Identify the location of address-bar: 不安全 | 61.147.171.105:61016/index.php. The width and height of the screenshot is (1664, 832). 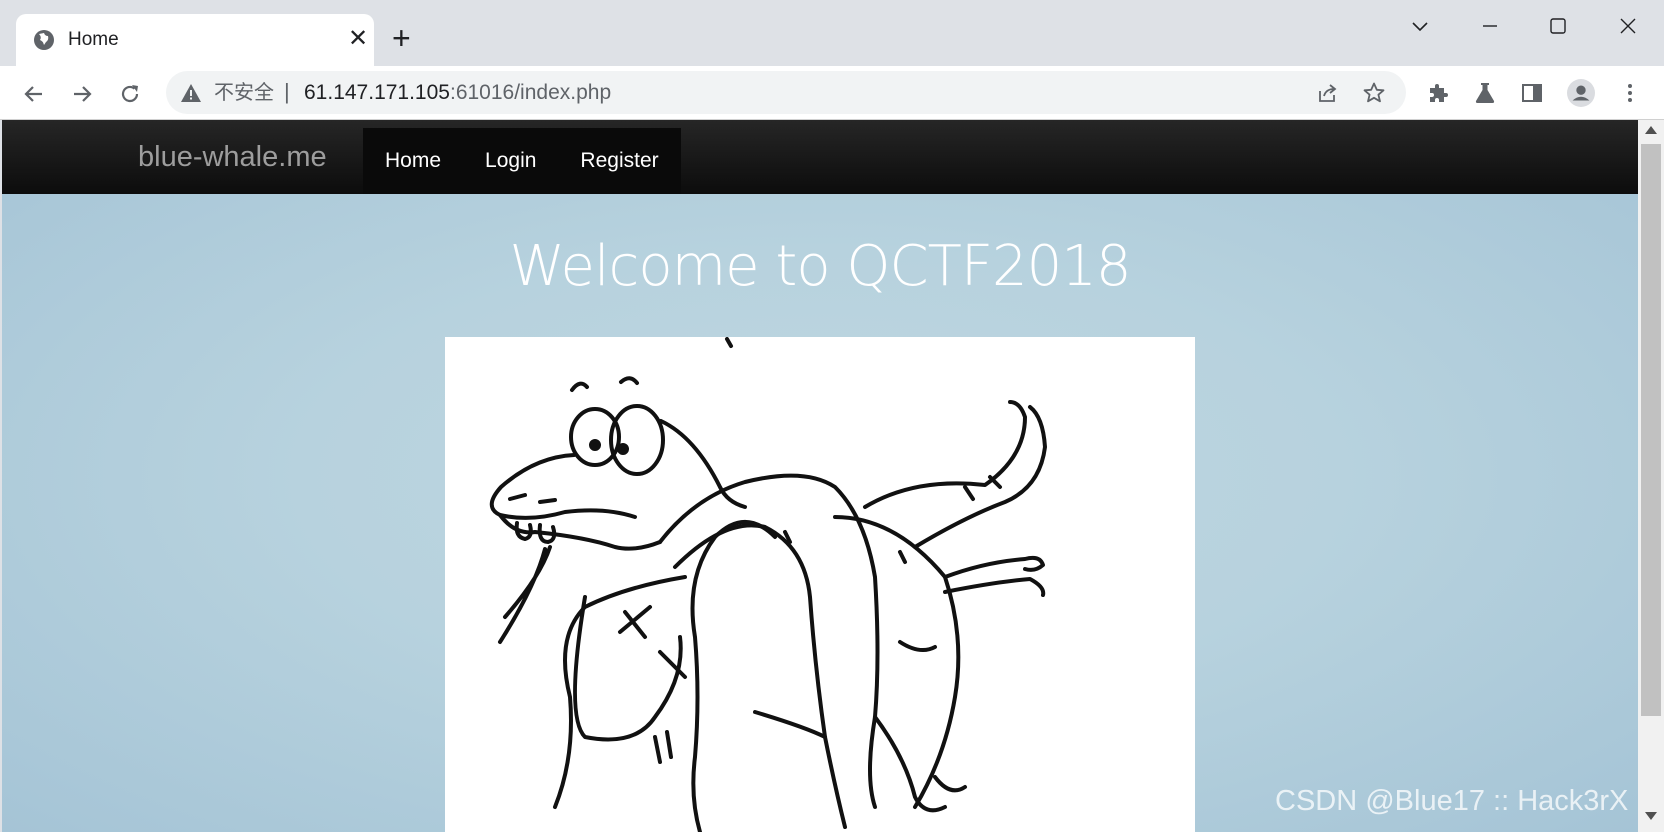
(786, 92).